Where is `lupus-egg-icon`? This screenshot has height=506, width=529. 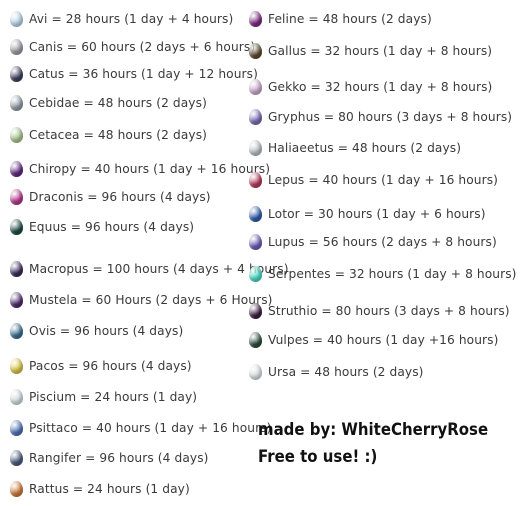
lupus-egg-icon is located at coordinates (255, 242).